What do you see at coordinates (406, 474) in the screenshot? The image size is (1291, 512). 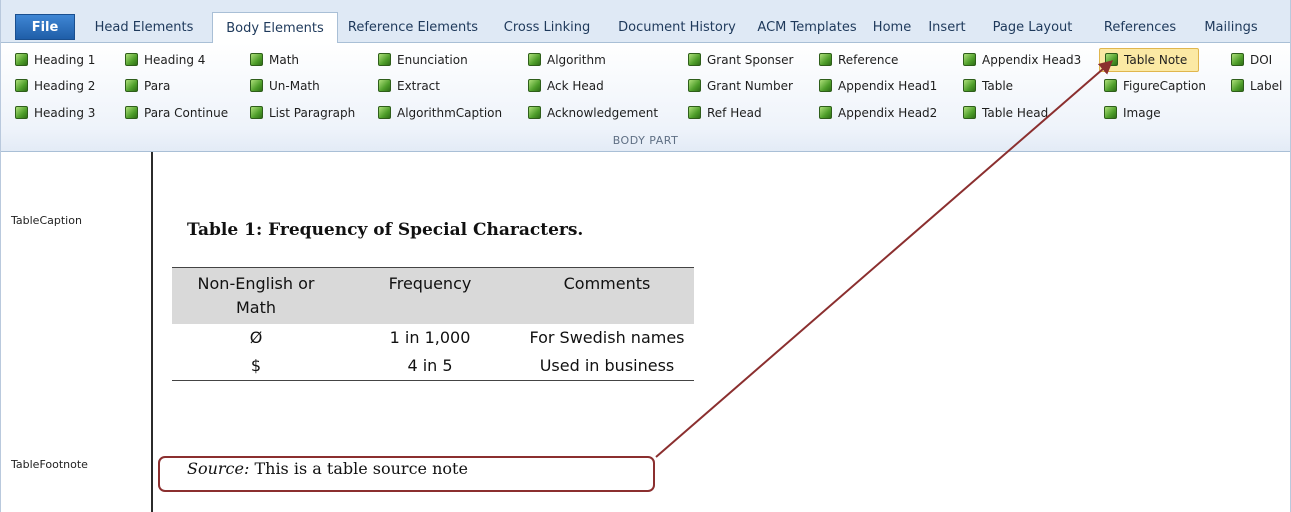 I see `annotation-highlight-box` at bounding box center [406, 474].